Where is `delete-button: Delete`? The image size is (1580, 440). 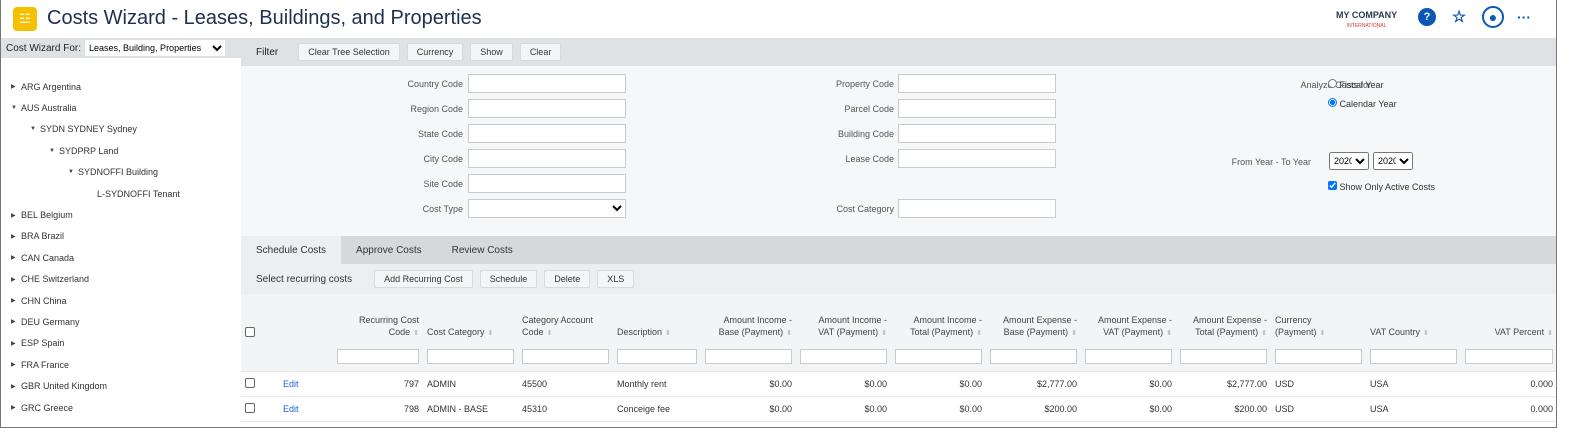 delete-button: Delete is located at coordinates (567, 279).